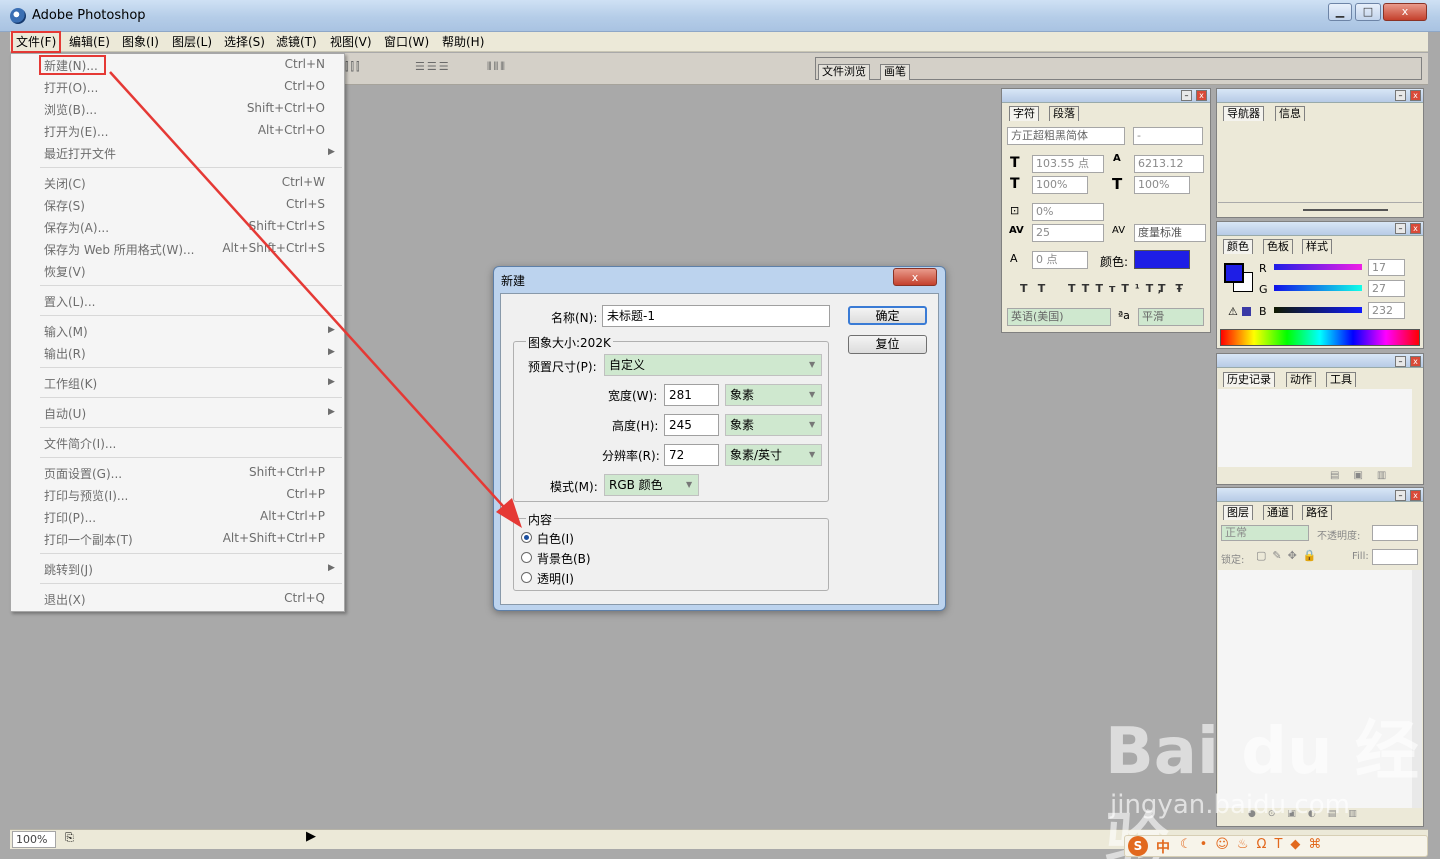 The height and width of the screenshot is (859, 1440). What do you see at coordinates (1163, 847) in the screenshot?
I see `ime-chinese-mode: 中` at bounding box center [1163, 847].